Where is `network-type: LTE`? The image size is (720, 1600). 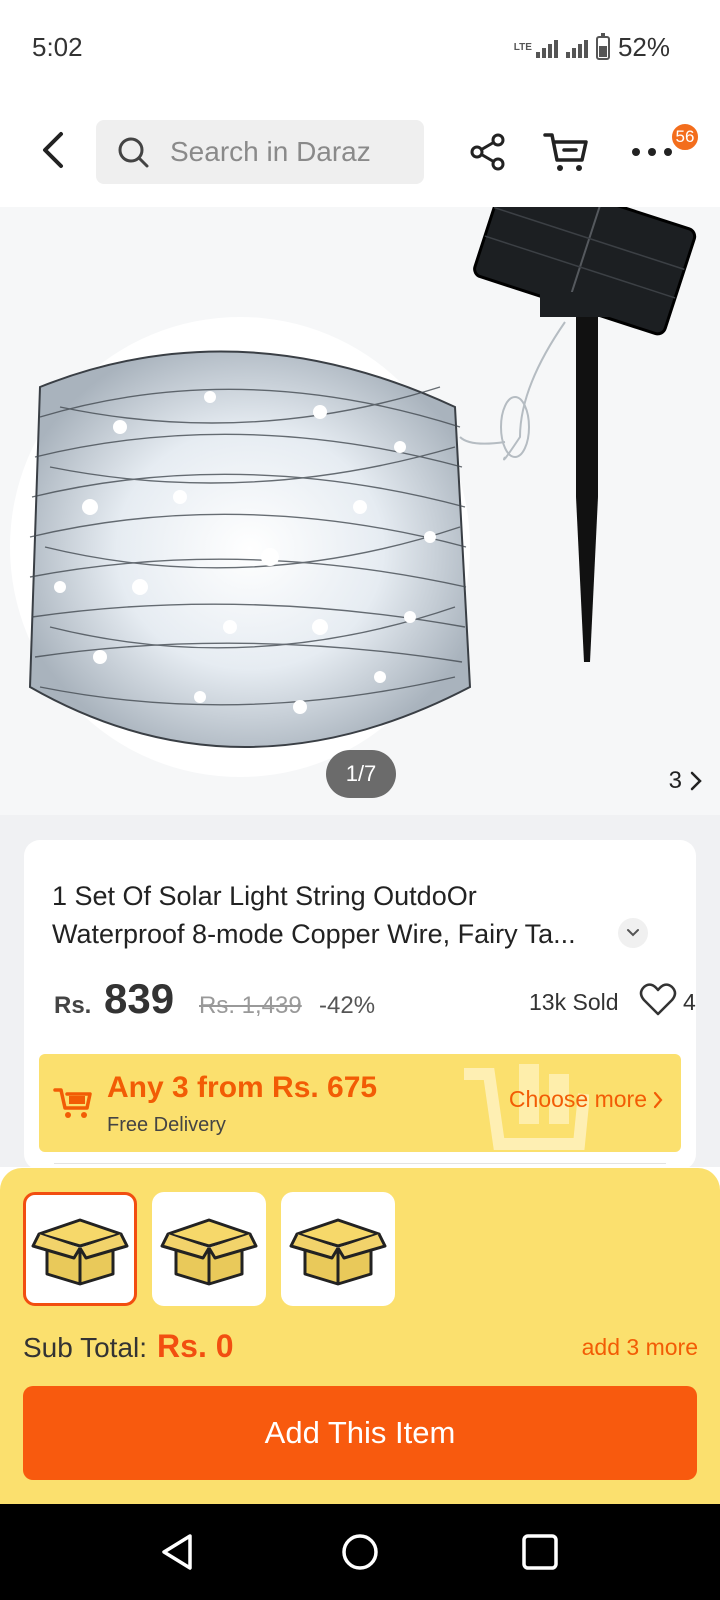 network-type: LTE is located at coordinates (522, 47).